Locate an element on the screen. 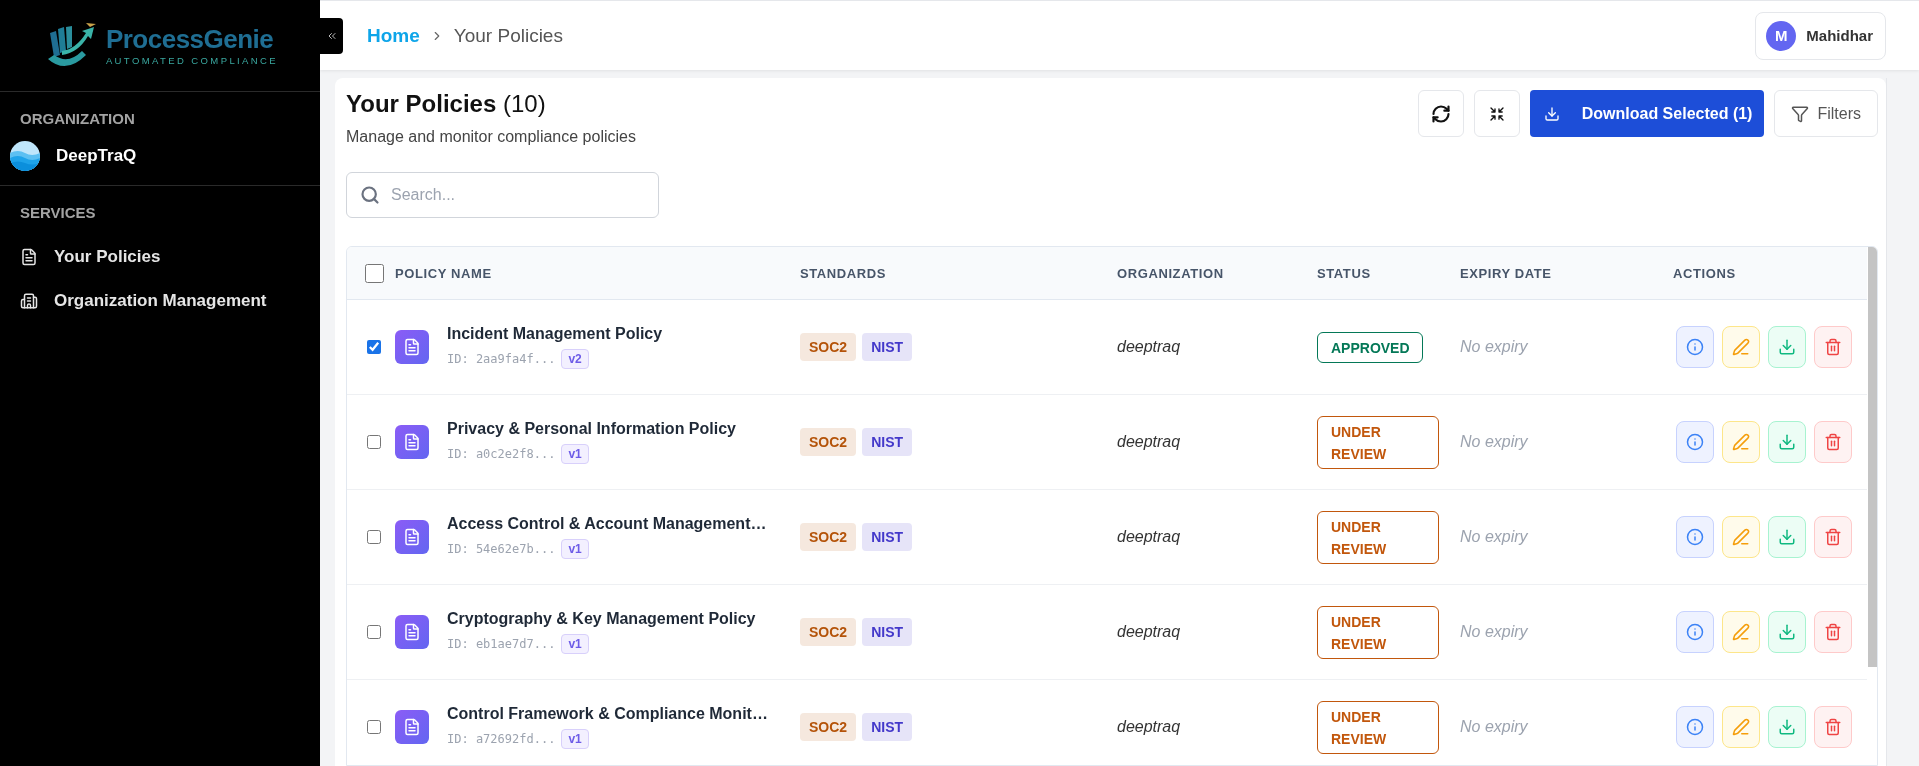  brand-tagline: AUTOMATED COMPLIANCE is located at coordinates (192, 60).